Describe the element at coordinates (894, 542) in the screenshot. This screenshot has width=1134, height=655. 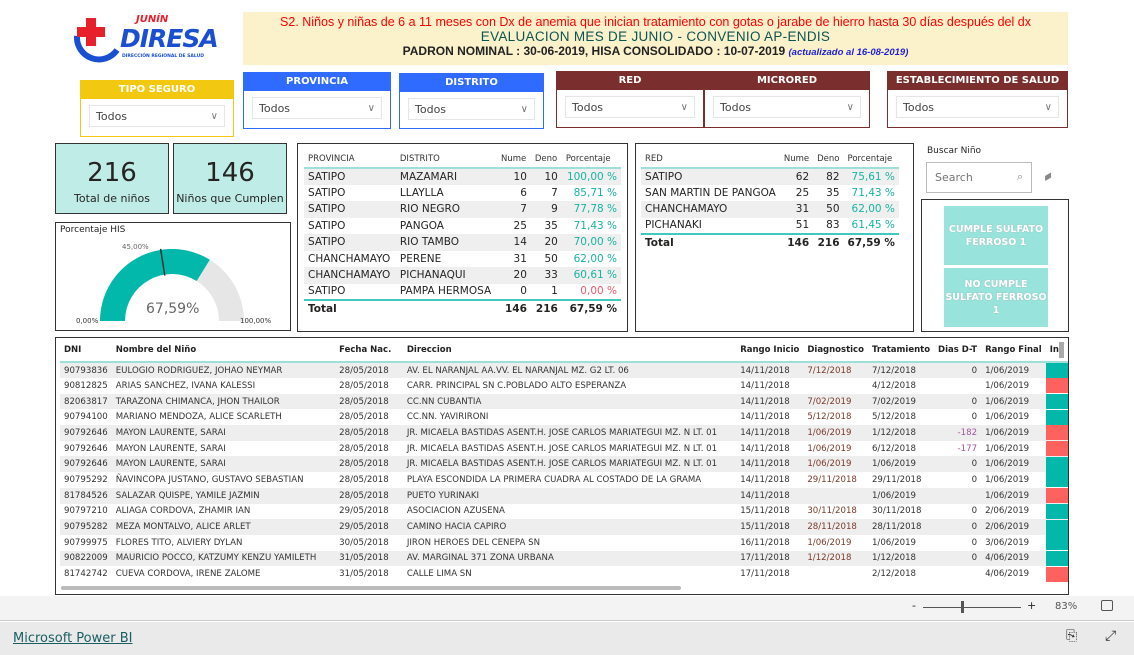
I see `table-cell: 1/06/2019` at that location.